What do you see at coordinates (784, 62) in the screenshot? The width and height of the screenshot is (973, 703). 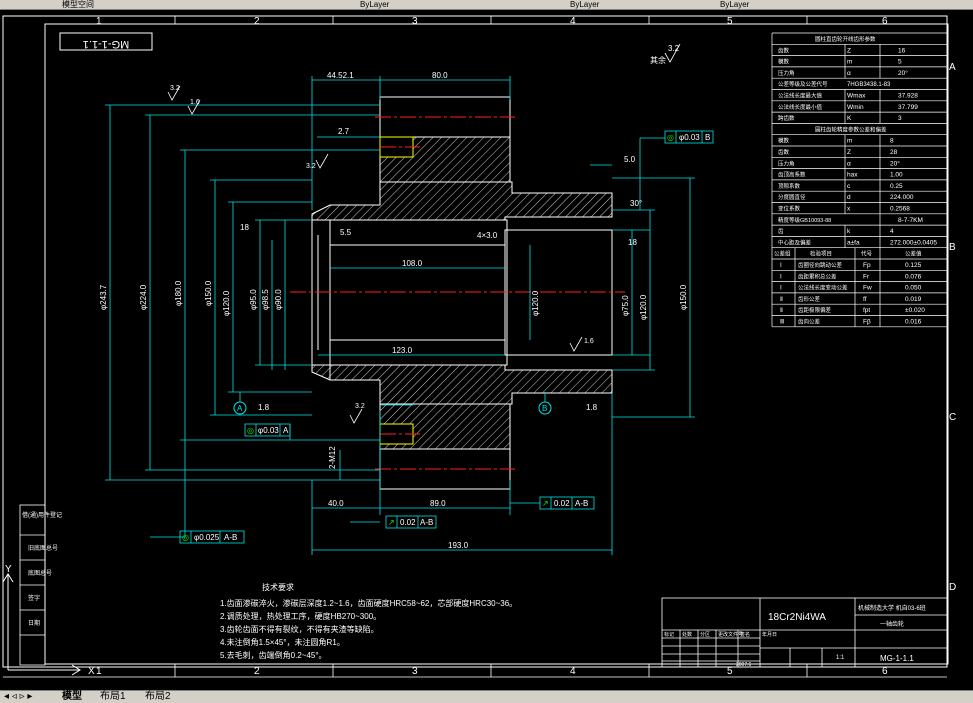 I see `table-cell: 模数` at bounding box center [784, 62].